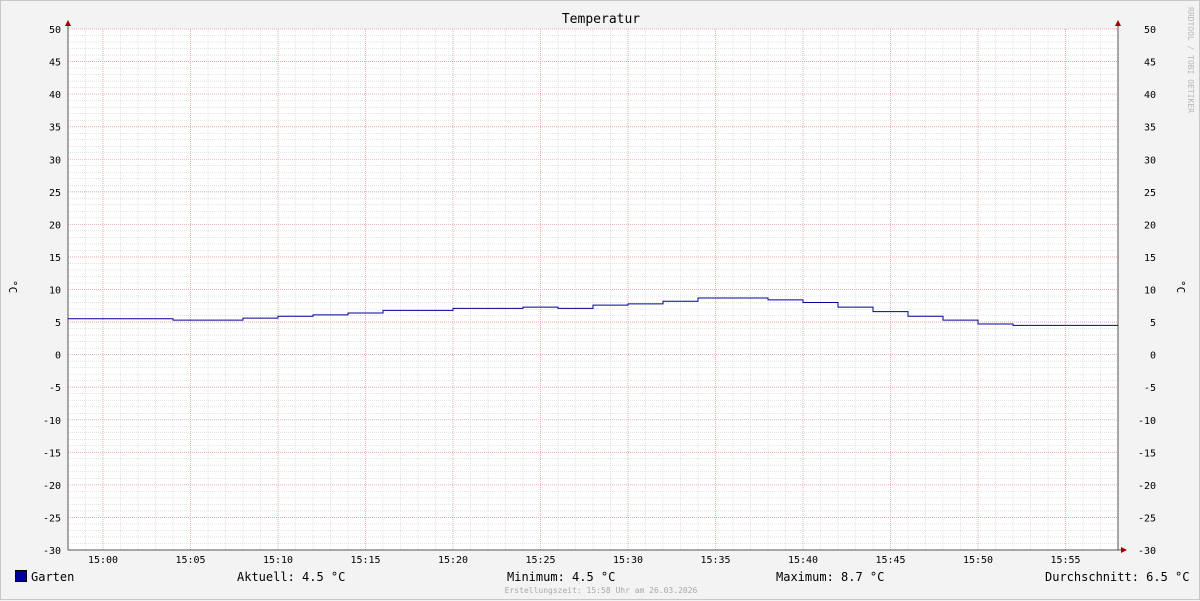  I want to click on legend-minimum: Minimum: 4.5 °C, so click(561, 577).